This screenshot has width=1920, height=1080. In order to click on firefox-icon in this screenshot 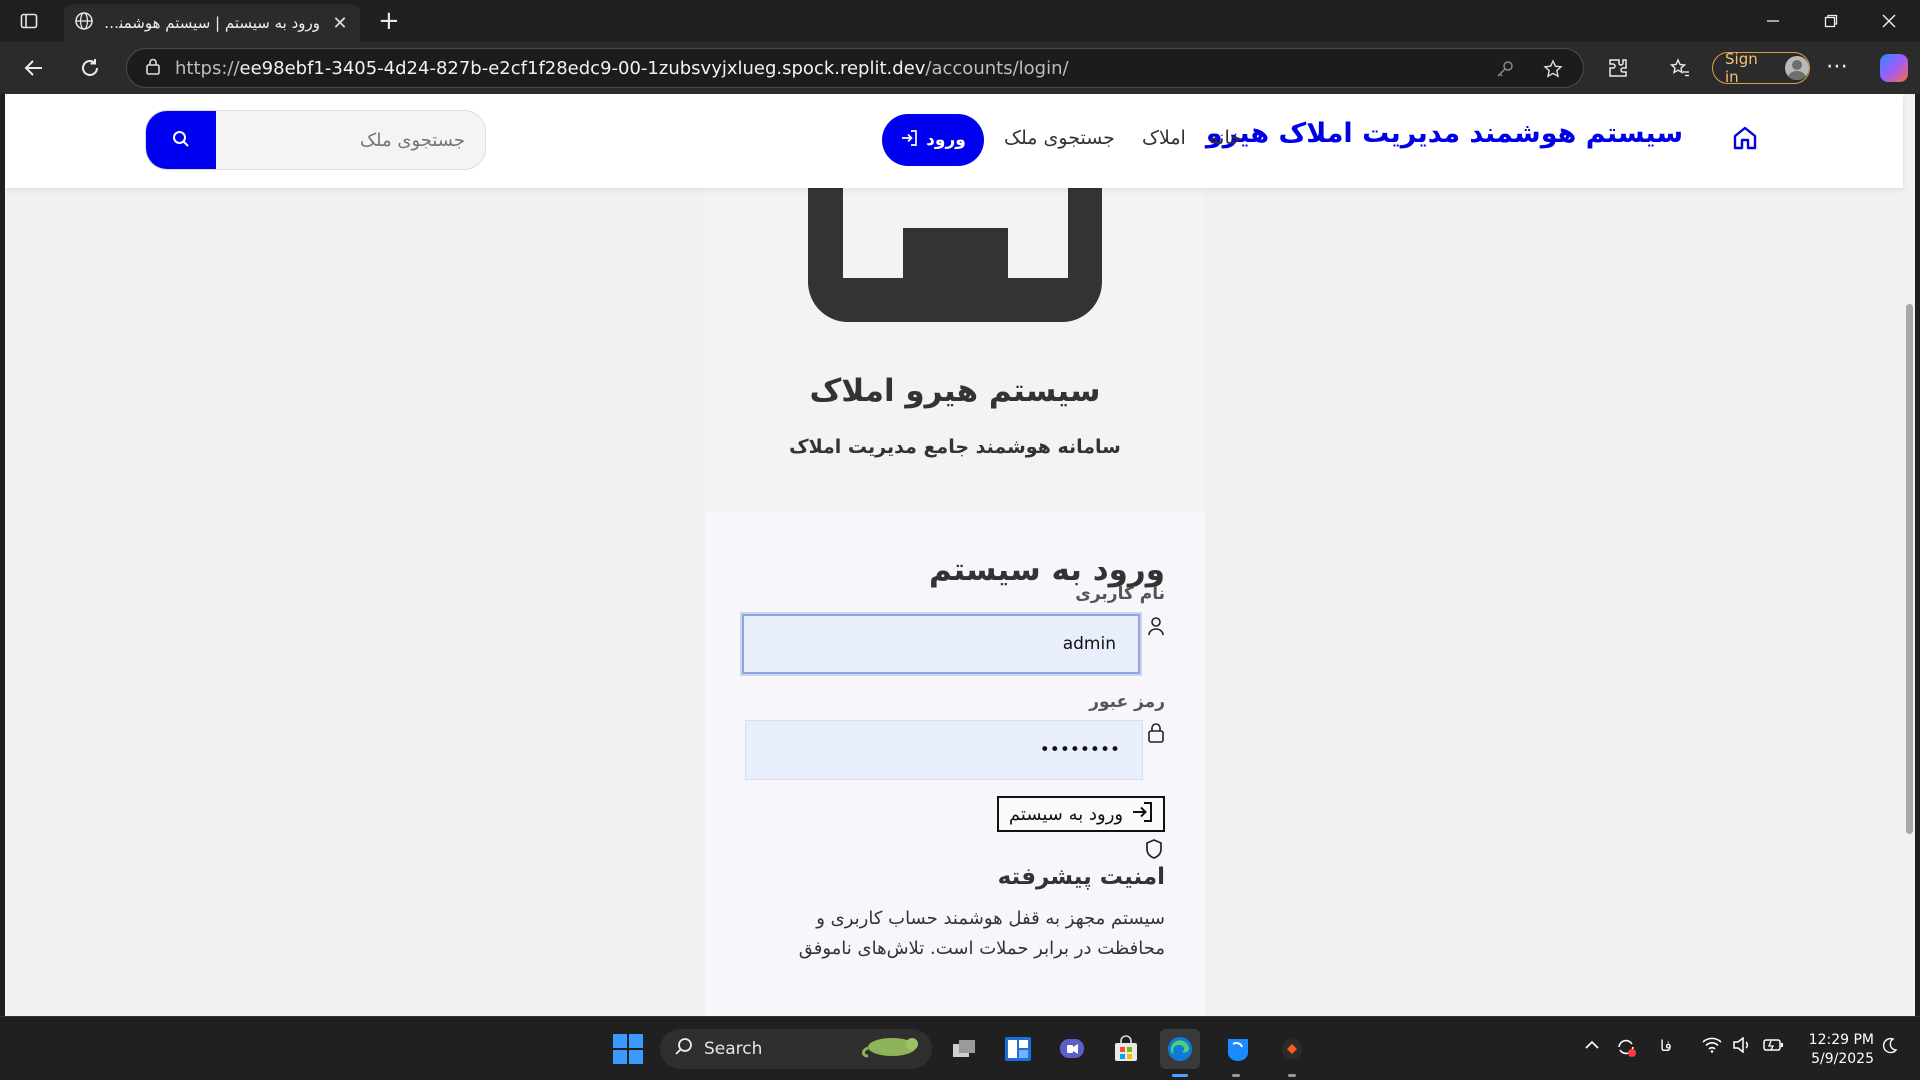, I will do `click(1238, 1049)`.